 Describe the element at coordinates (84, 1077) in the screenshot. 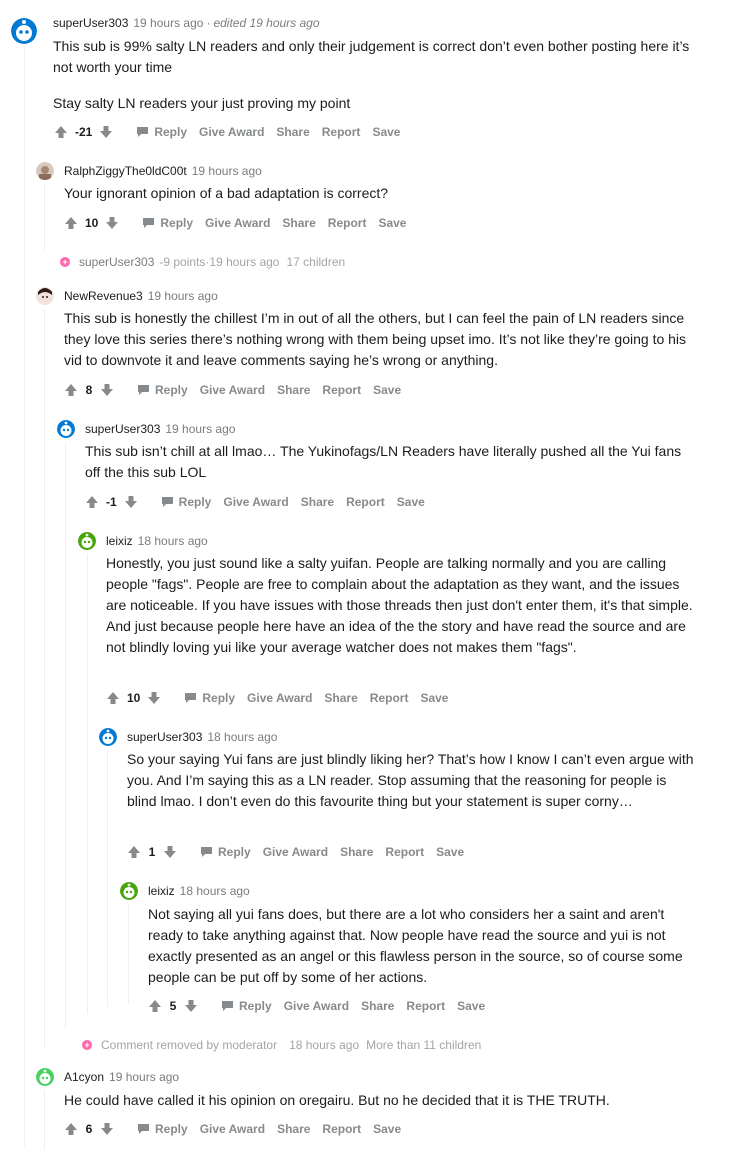

I see `username: A1cyon` at that location.